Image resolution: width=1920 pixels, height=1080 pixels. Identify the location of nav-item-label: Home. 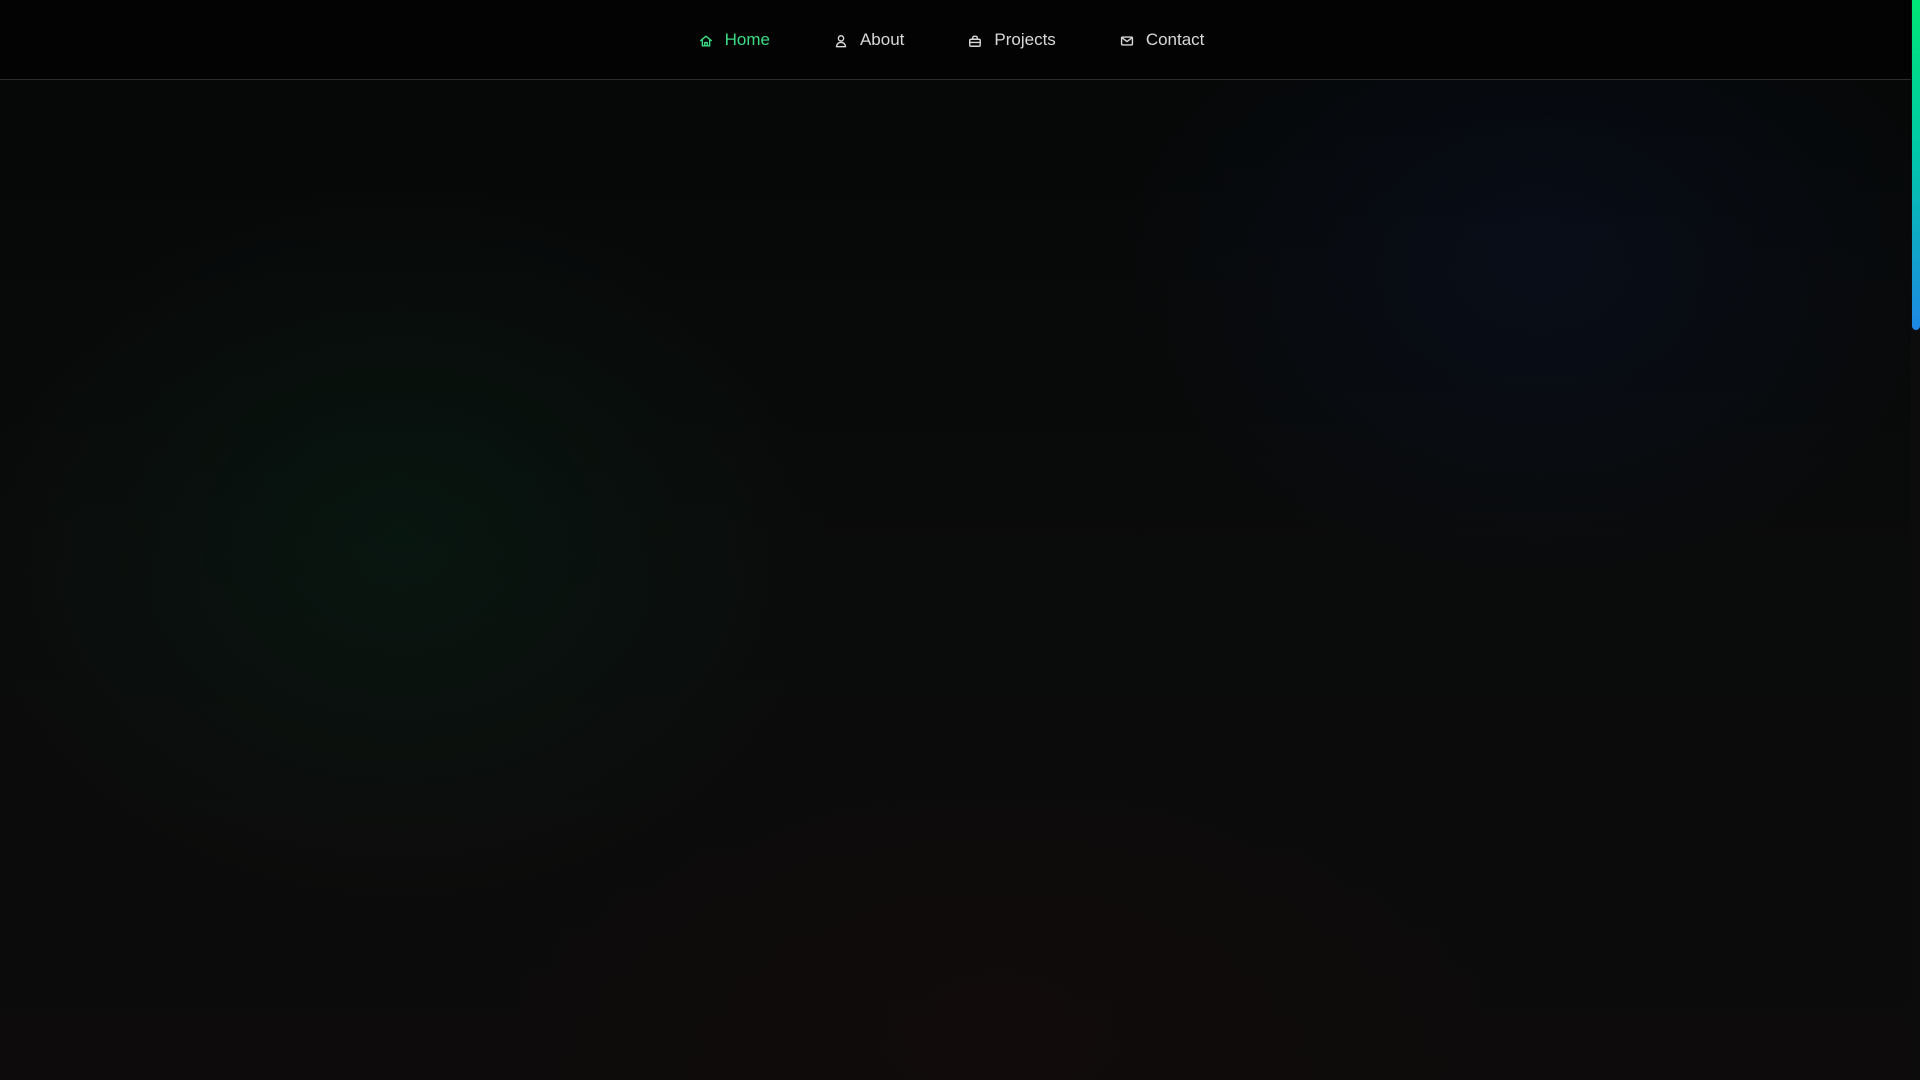
(747, 39).